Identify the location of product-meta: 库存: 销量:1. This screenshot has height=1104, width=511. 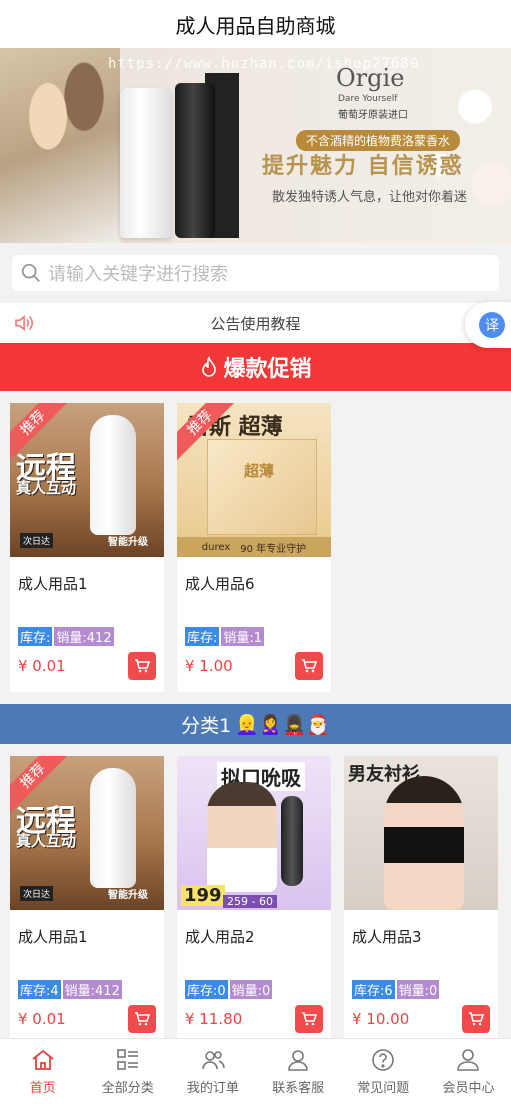
(254, 630).